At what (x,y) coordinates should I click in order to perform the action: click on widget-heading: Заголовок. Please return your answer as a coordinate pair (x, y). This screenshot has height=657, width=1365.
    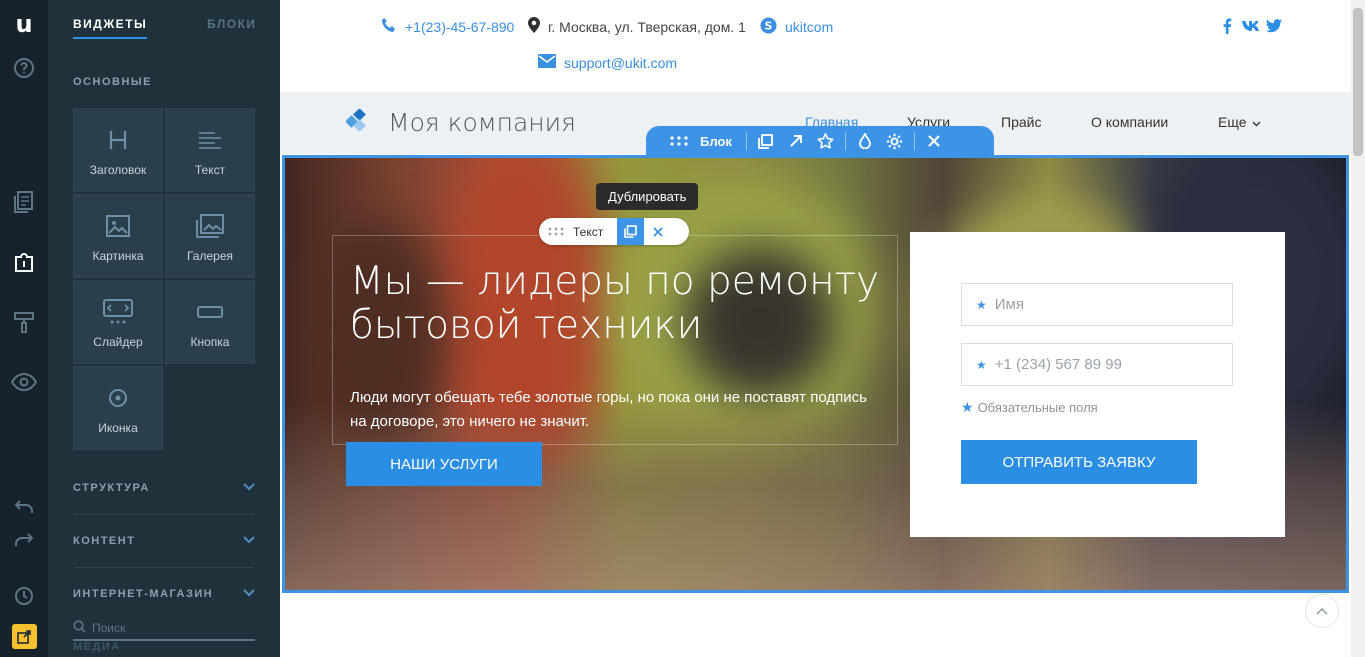
    Looking at the image, I should click on (118, 150).